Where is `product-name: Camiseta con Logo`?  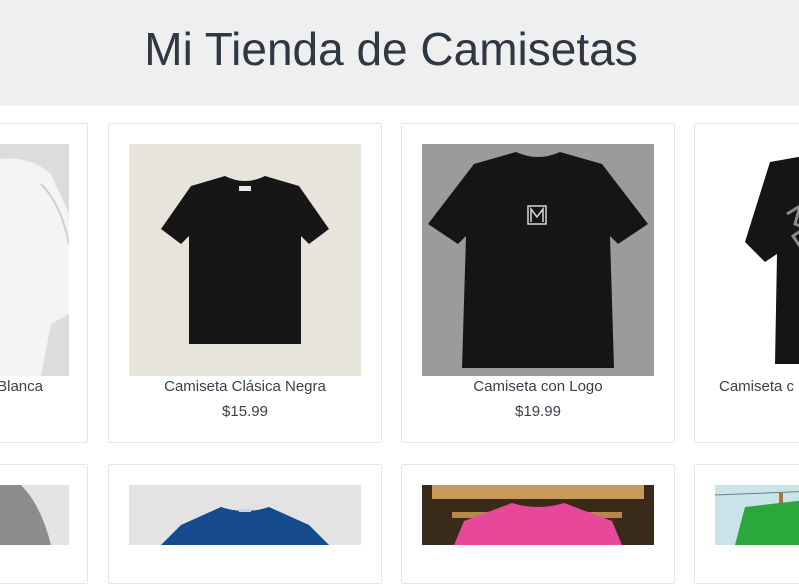
product-name: Camiseta con Logo is located at coordinates (538, 387).